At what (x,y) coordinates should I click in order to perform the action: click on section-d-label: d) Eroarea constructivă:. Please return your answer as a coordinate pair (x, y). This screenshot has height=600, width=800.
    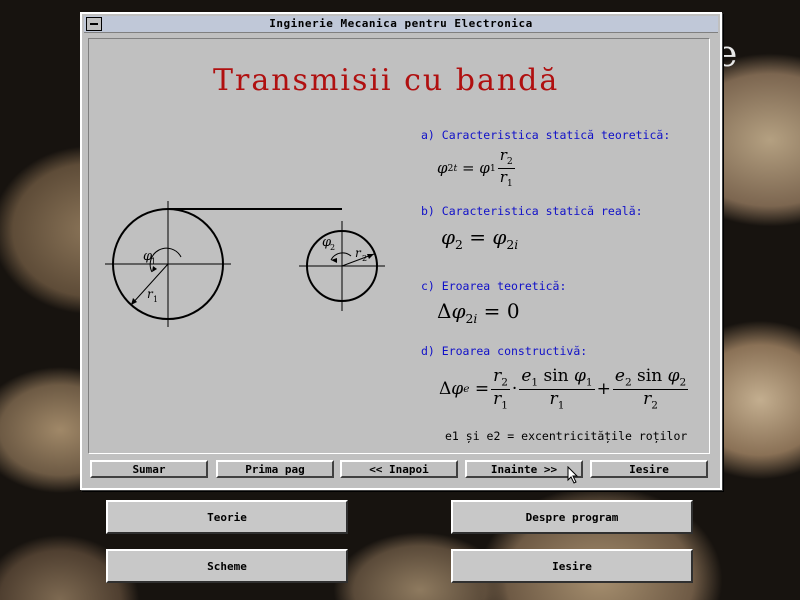
    Looking at the image, I should click on (504, 351).